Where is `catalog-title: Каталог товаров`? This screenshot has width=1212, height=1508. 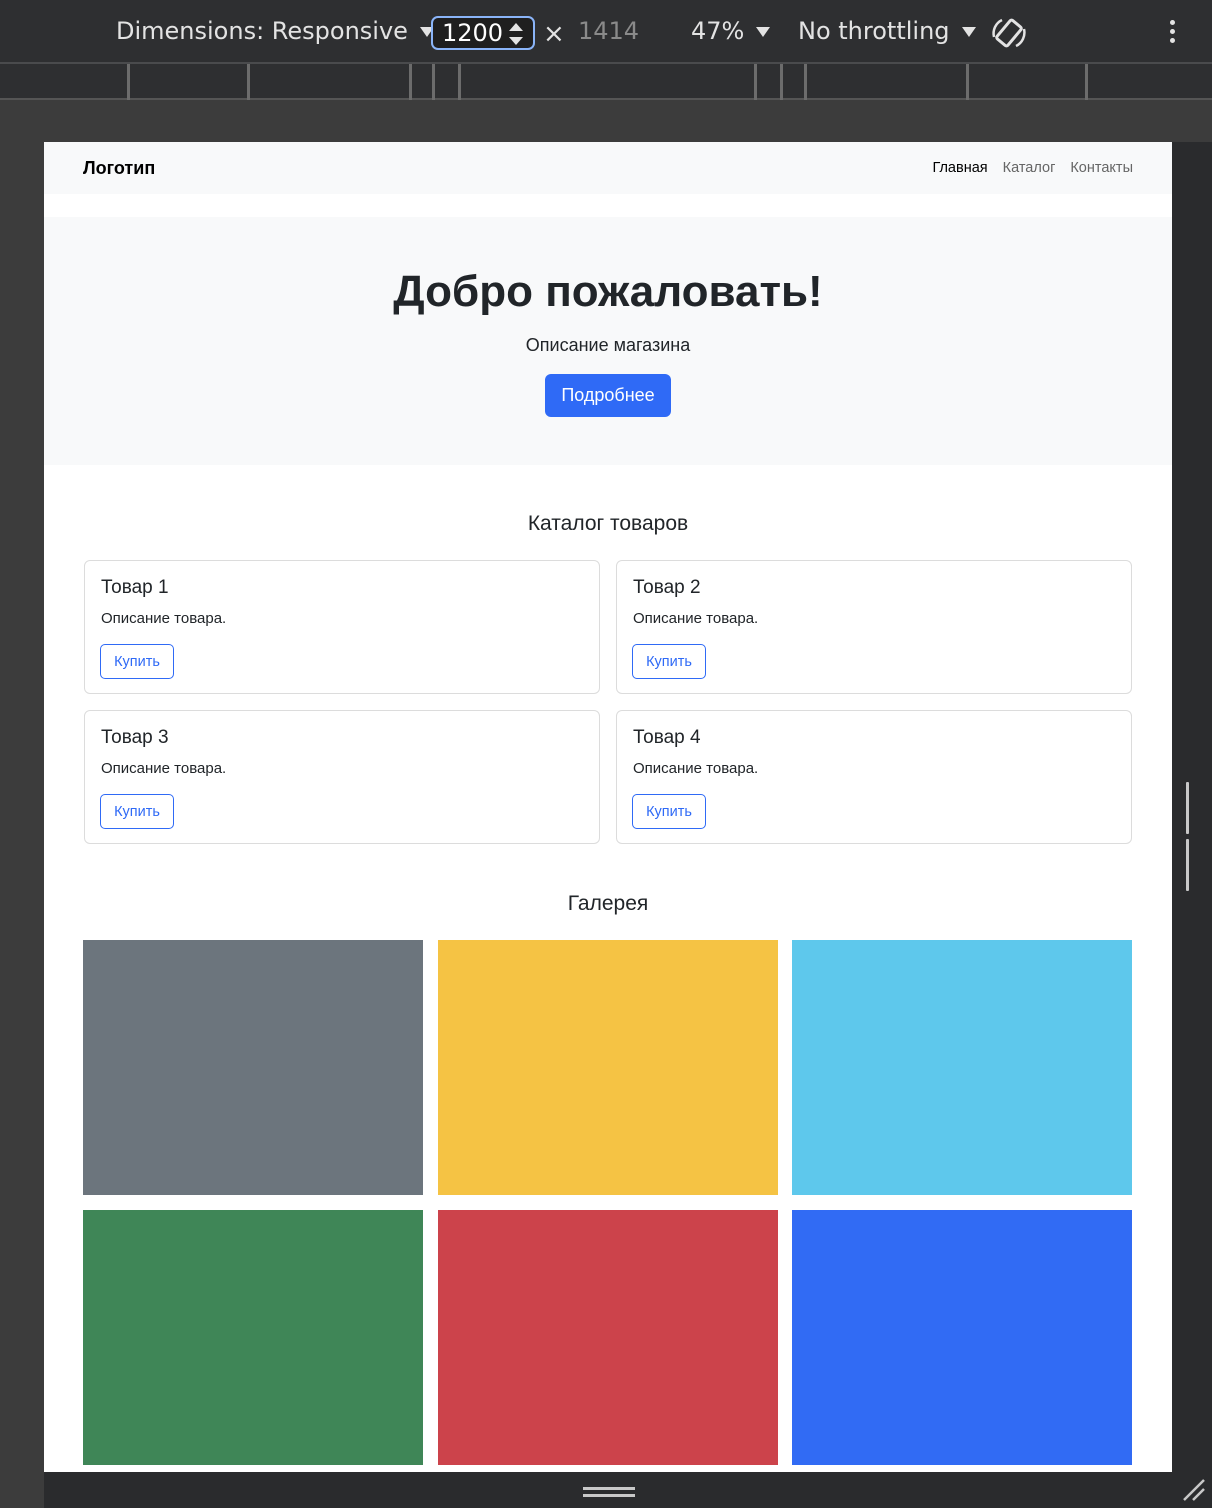 catalog-title: Каталог товаров is located at coordinates (608, 523).